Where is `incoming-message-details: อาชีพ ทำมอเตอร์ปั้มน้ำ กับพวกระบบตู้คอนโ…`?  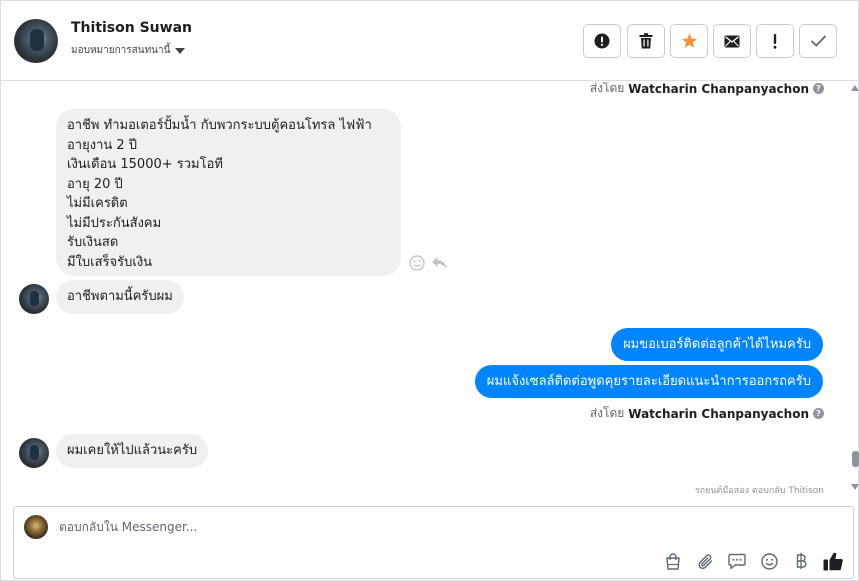
incoming-message-details: อาชีพ ทำมอเตอร์ปั้มน้ำ กับพวกระบบตู้คอนโ… is located at coordinates (228, 192).